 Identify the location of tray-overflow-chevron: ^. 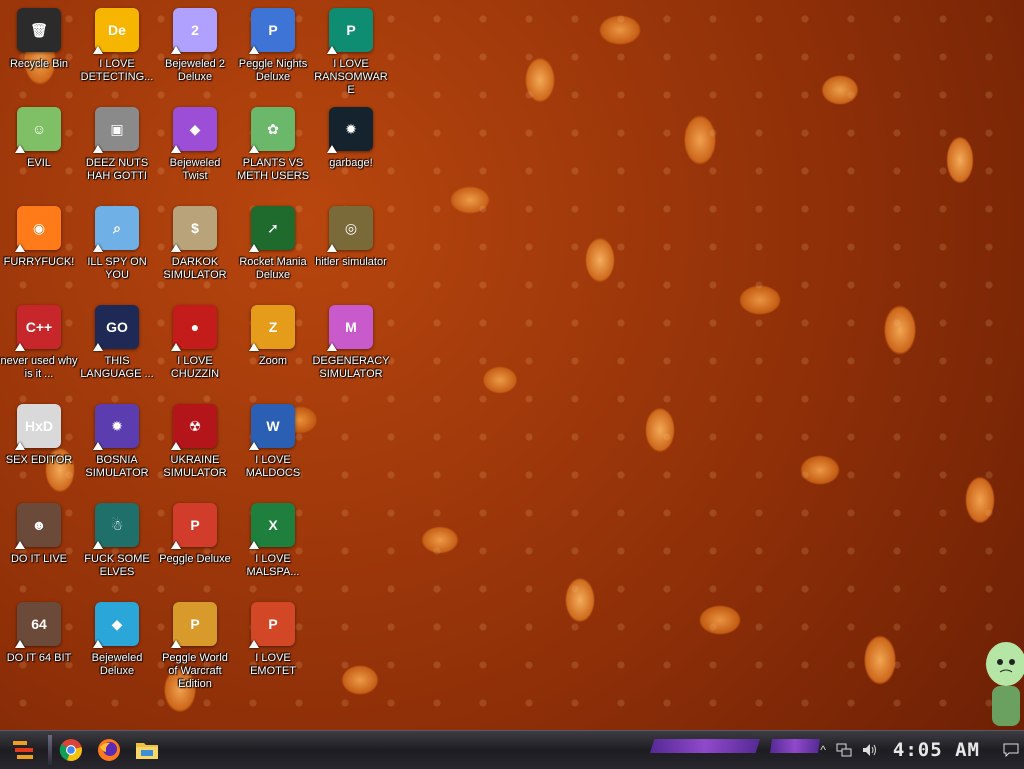
(823, 750).